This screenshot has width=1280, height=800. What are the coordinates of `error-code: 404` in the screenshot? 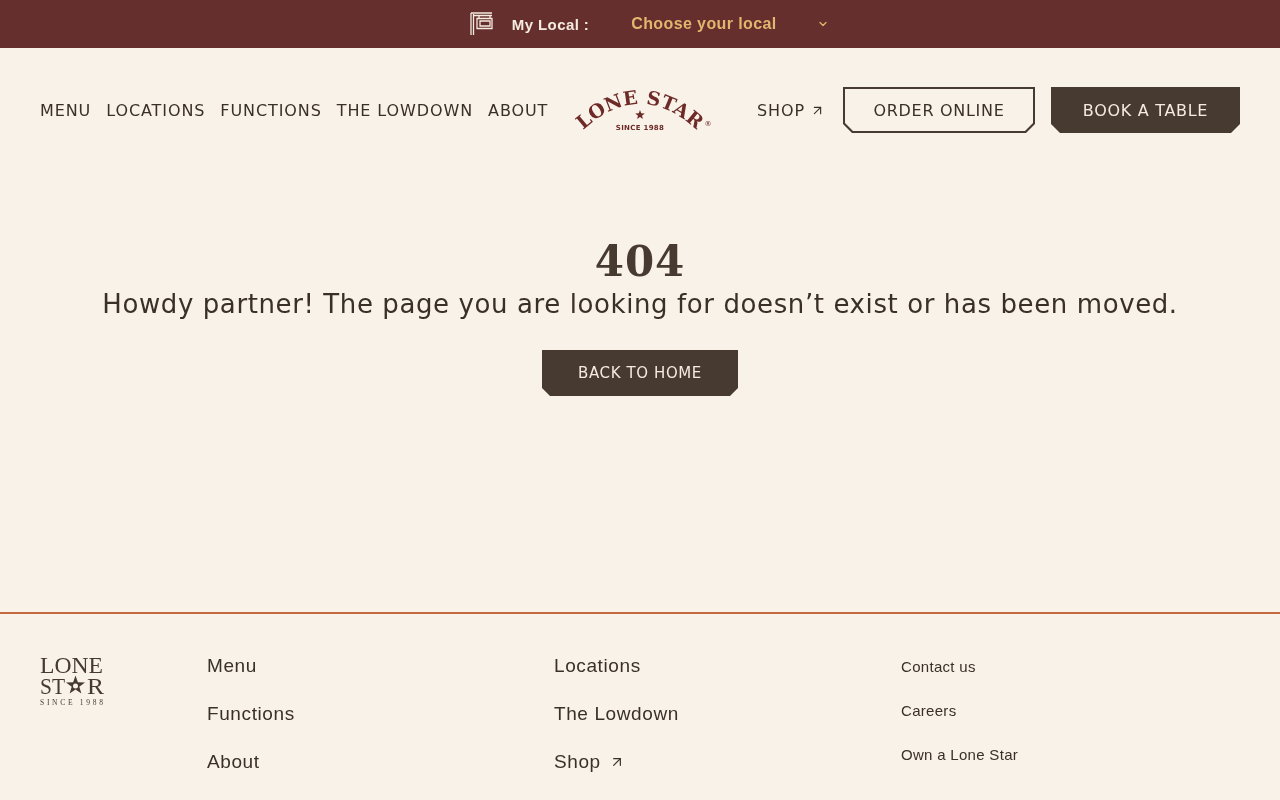 It's located at (640, 262).